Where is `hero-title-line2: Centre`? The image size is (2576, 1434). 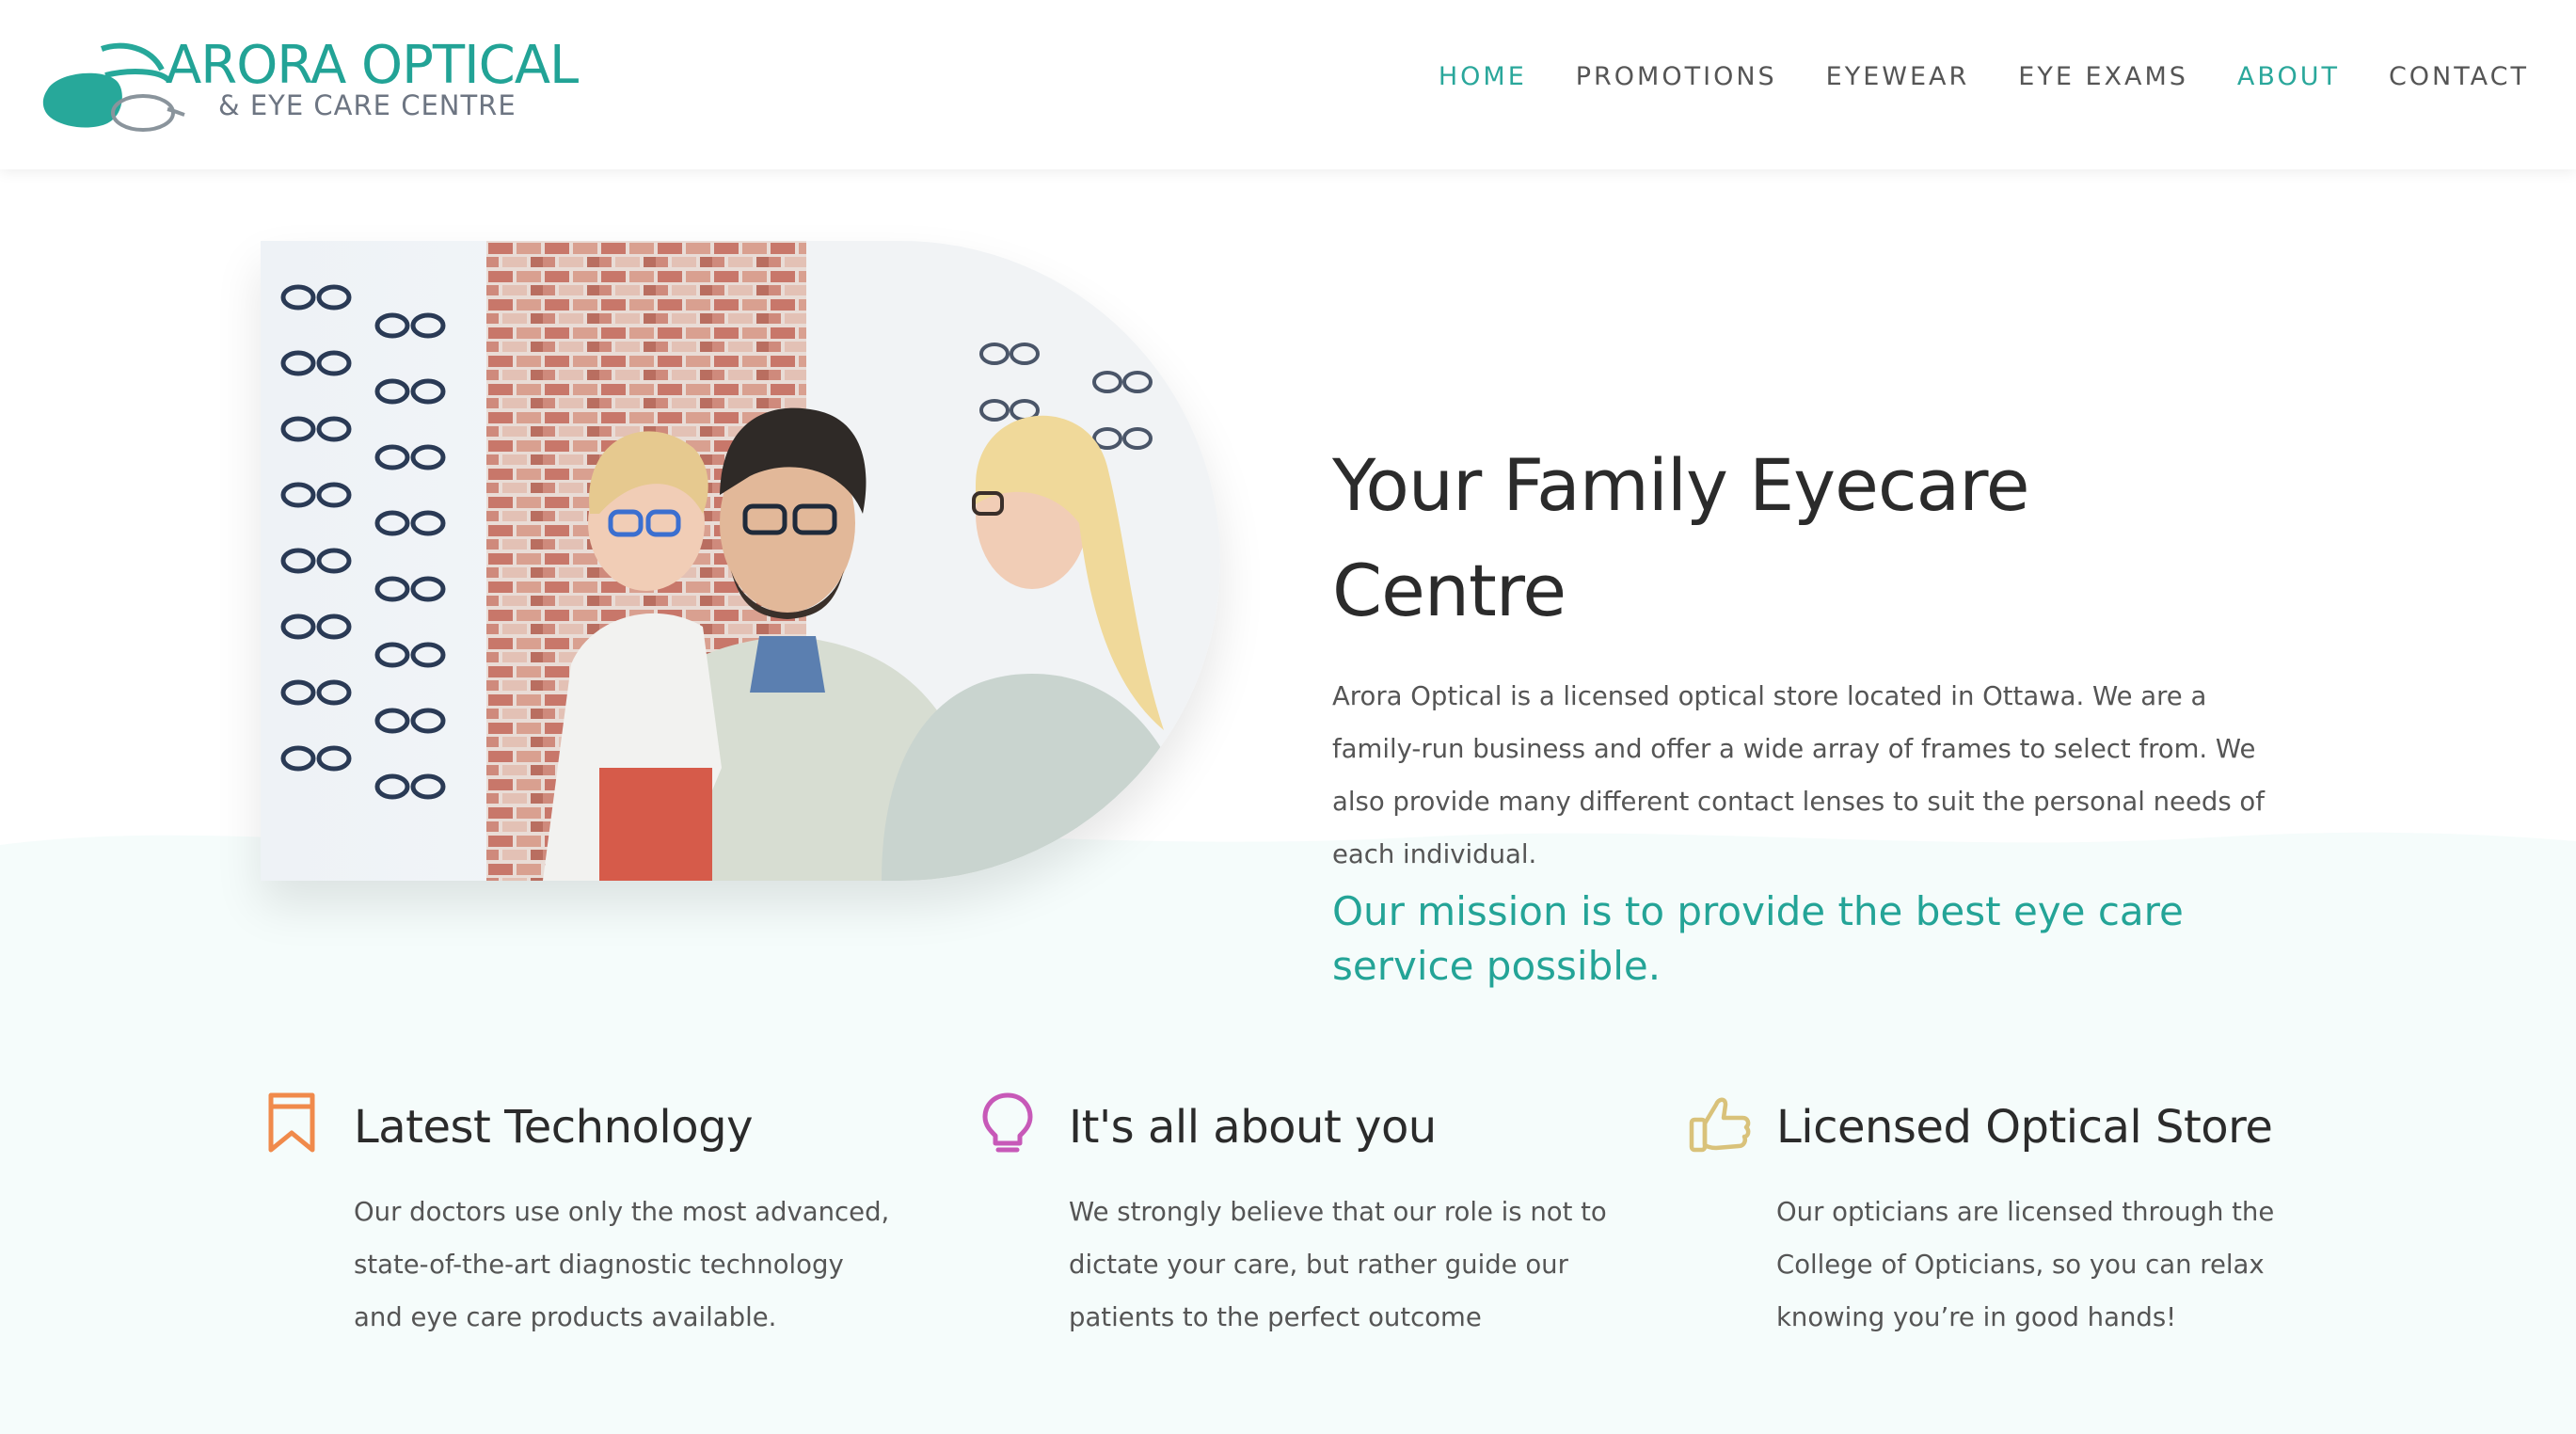 hero-title-line2: Centre is located at coordinates (1449, 590).